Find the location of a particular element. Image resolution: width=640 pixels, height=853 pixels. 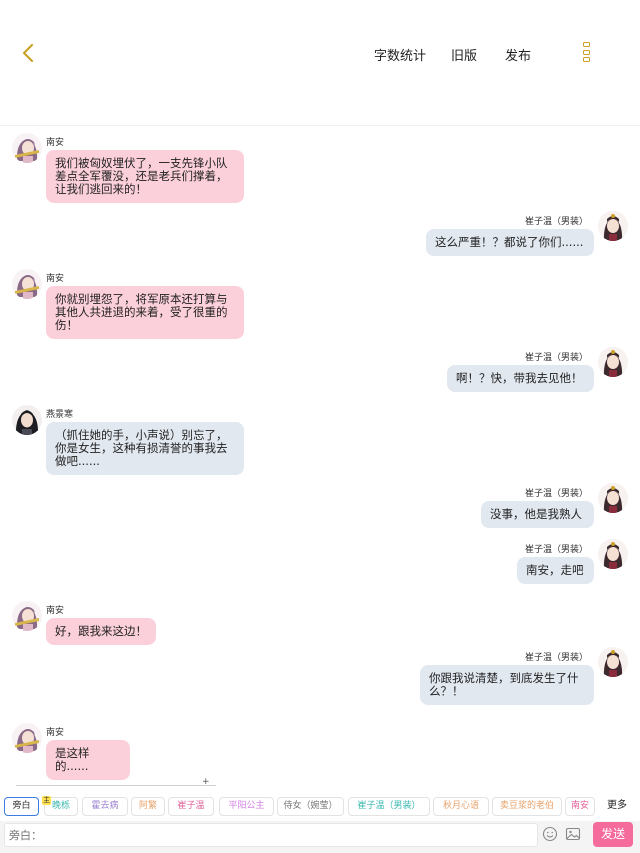

role-chip: 卖豆浆的老伯 is located at coordinates (527, 806).